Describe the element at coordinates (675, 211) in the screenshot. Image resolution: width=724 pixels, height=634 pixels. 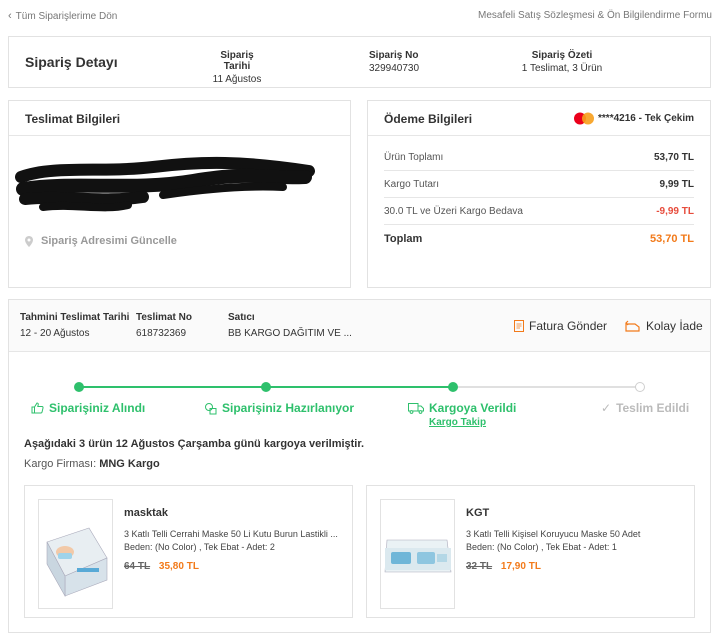
I see `free-shipping-value: -9,99 TL` at that location.